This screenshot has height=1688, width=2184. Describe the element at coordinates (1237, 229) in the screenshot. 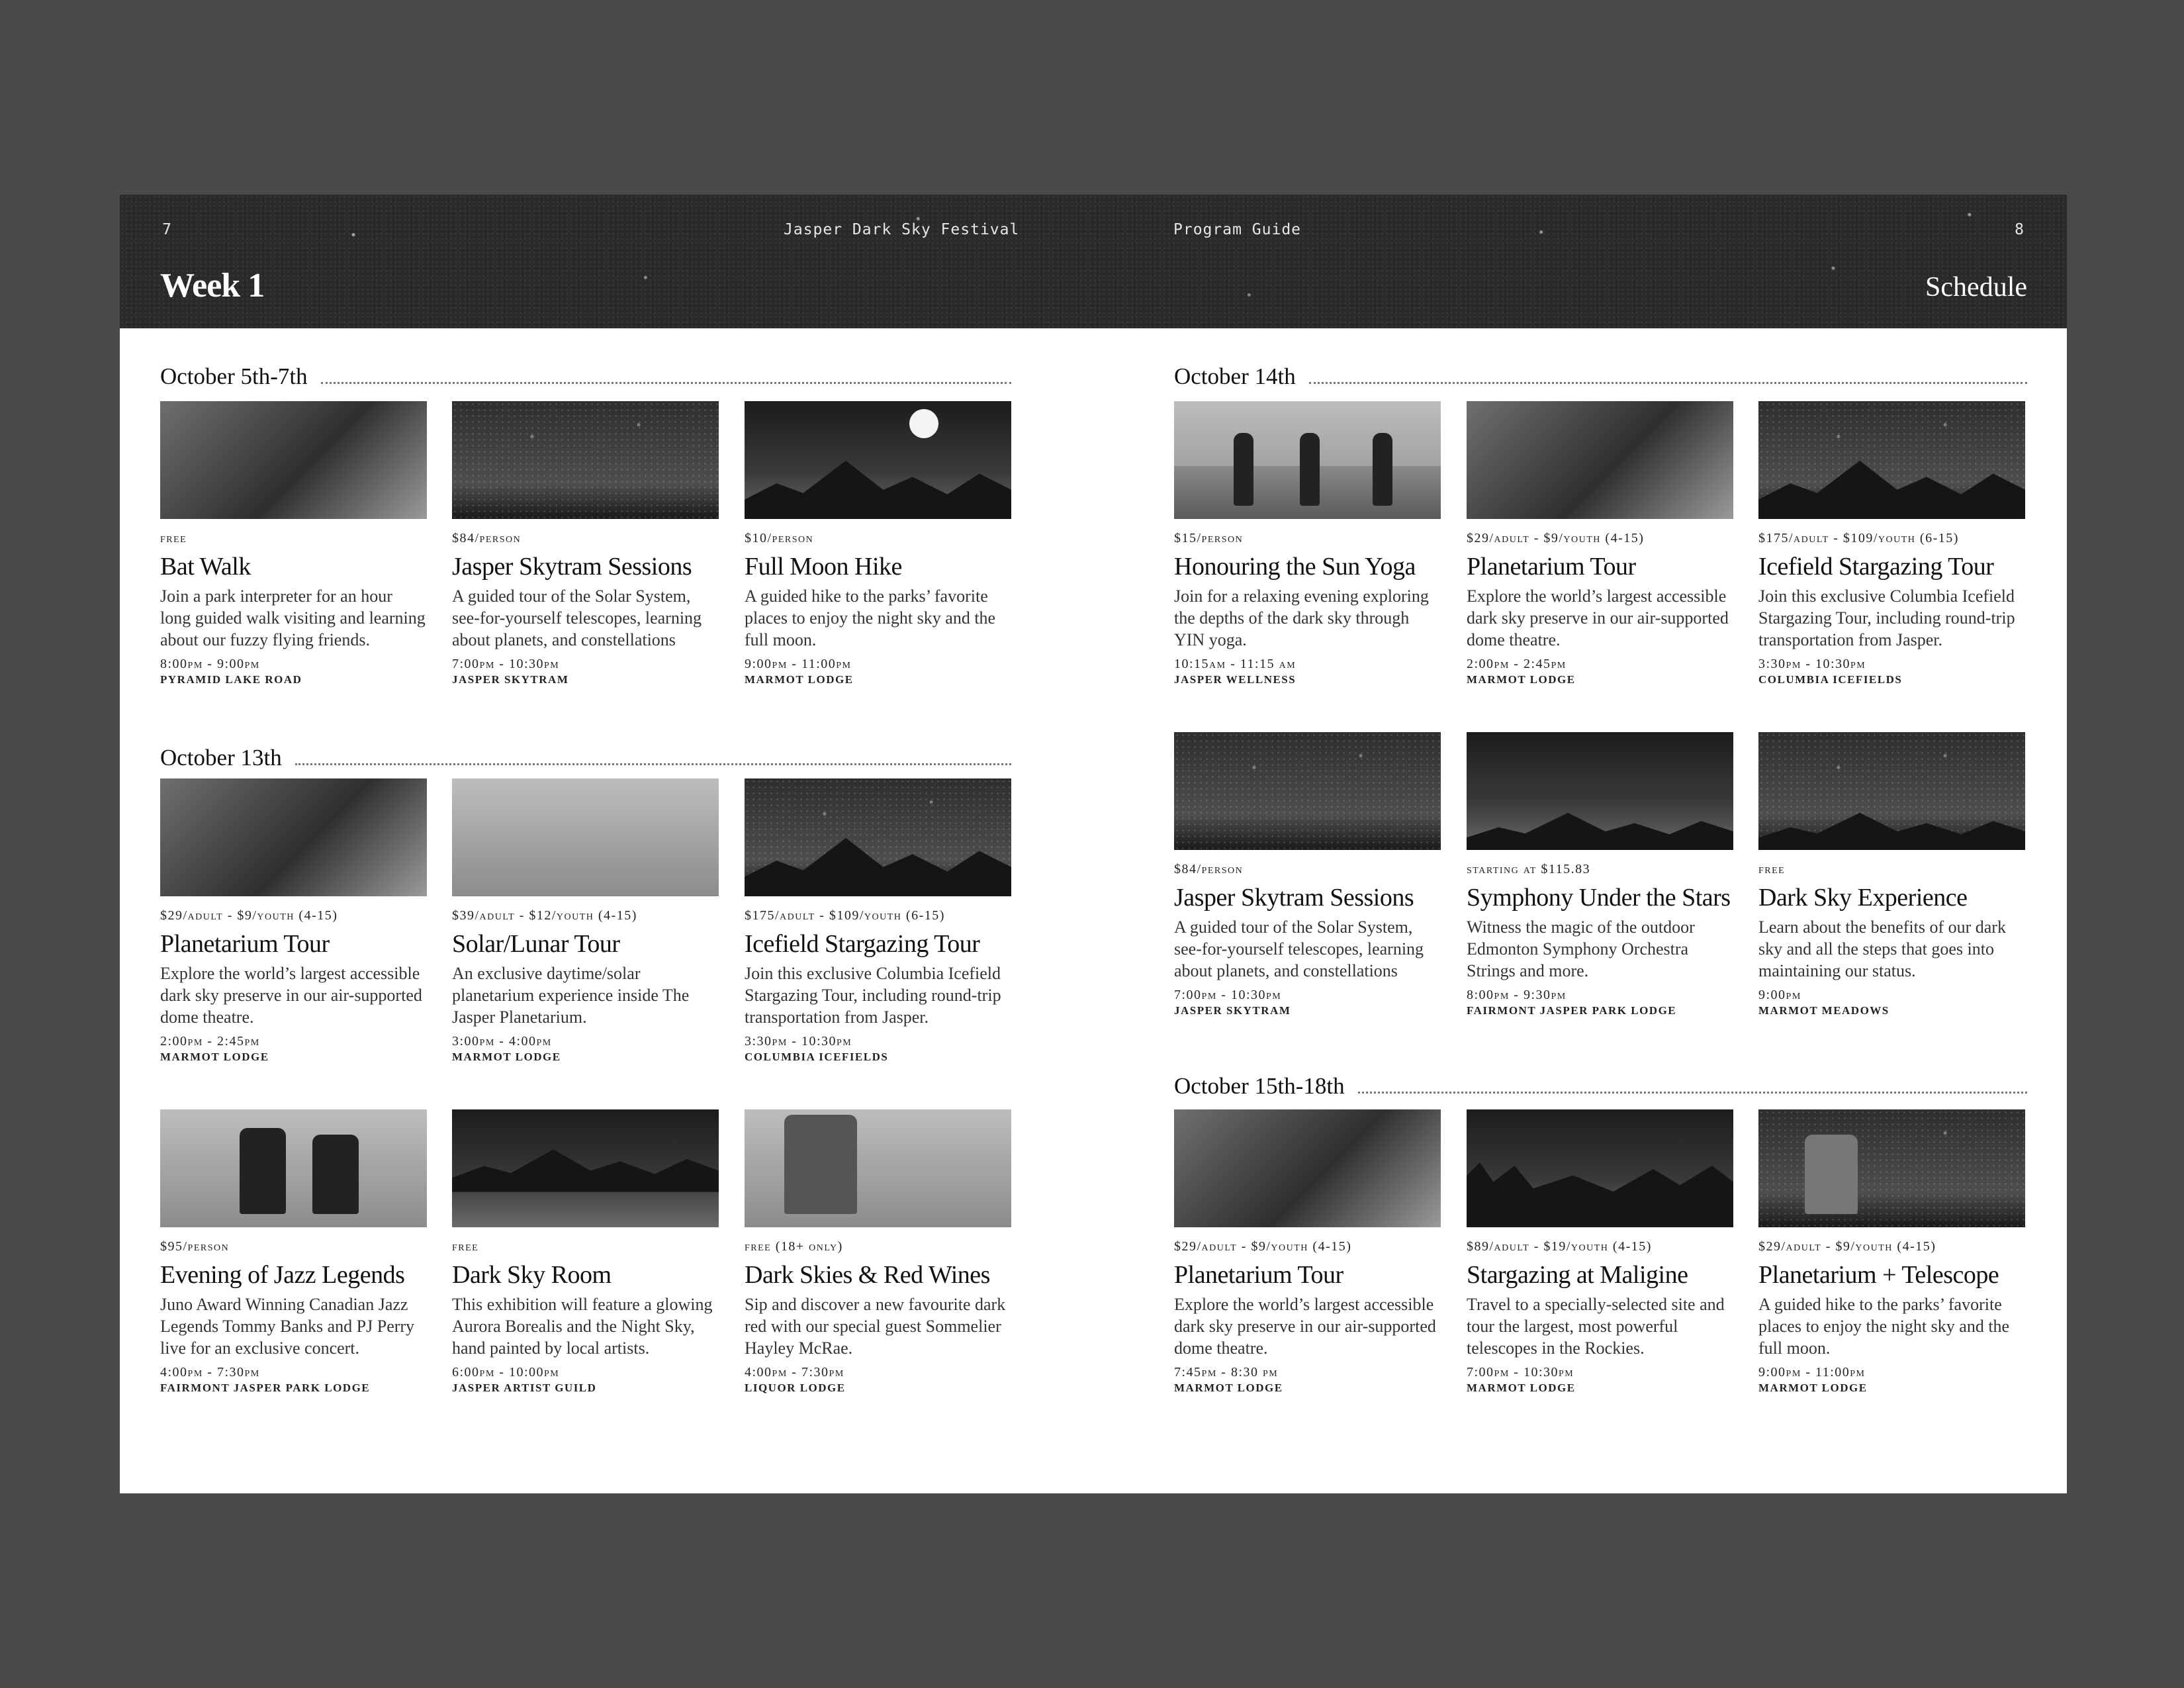

I see `guide-label: Program Guide` at that location.